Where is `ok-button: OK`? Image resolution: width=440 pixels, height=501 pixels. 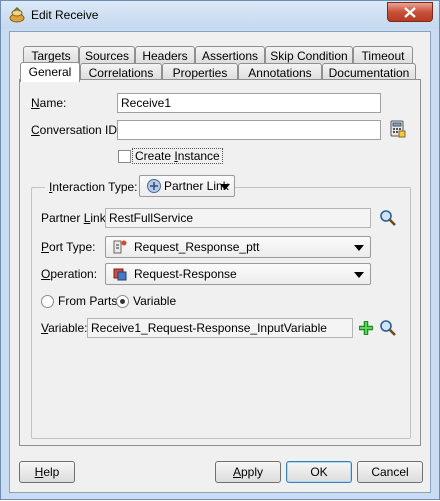
ok-button: OK is located at coordinates (319, 472).